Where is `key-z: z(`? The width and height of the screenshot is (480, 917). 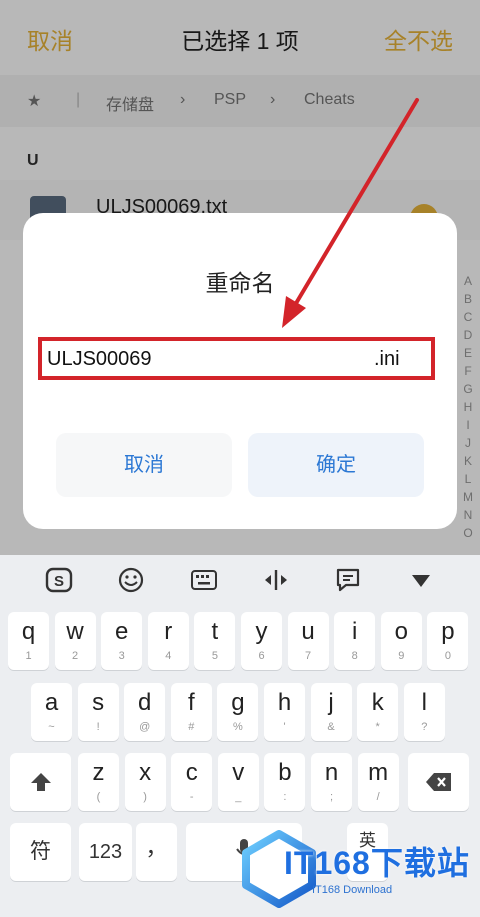
key-z: z( is located at coordinates (98, 782).